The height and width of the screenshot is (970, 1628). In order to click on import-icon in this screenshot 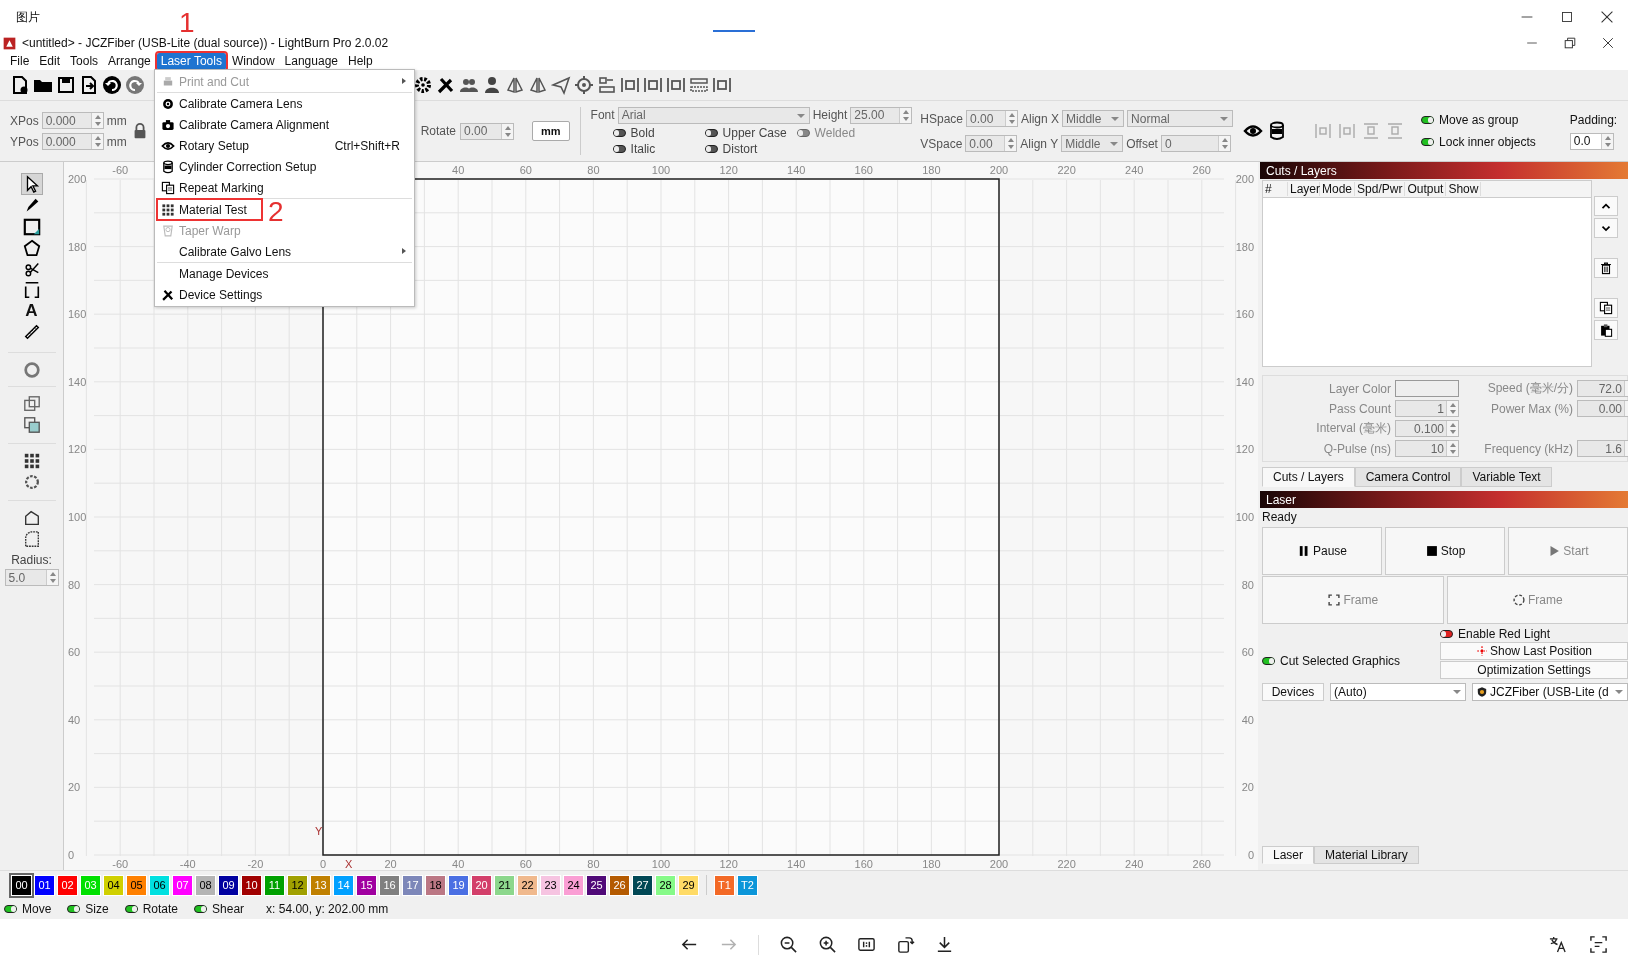, I will do `click(89, 85)`.